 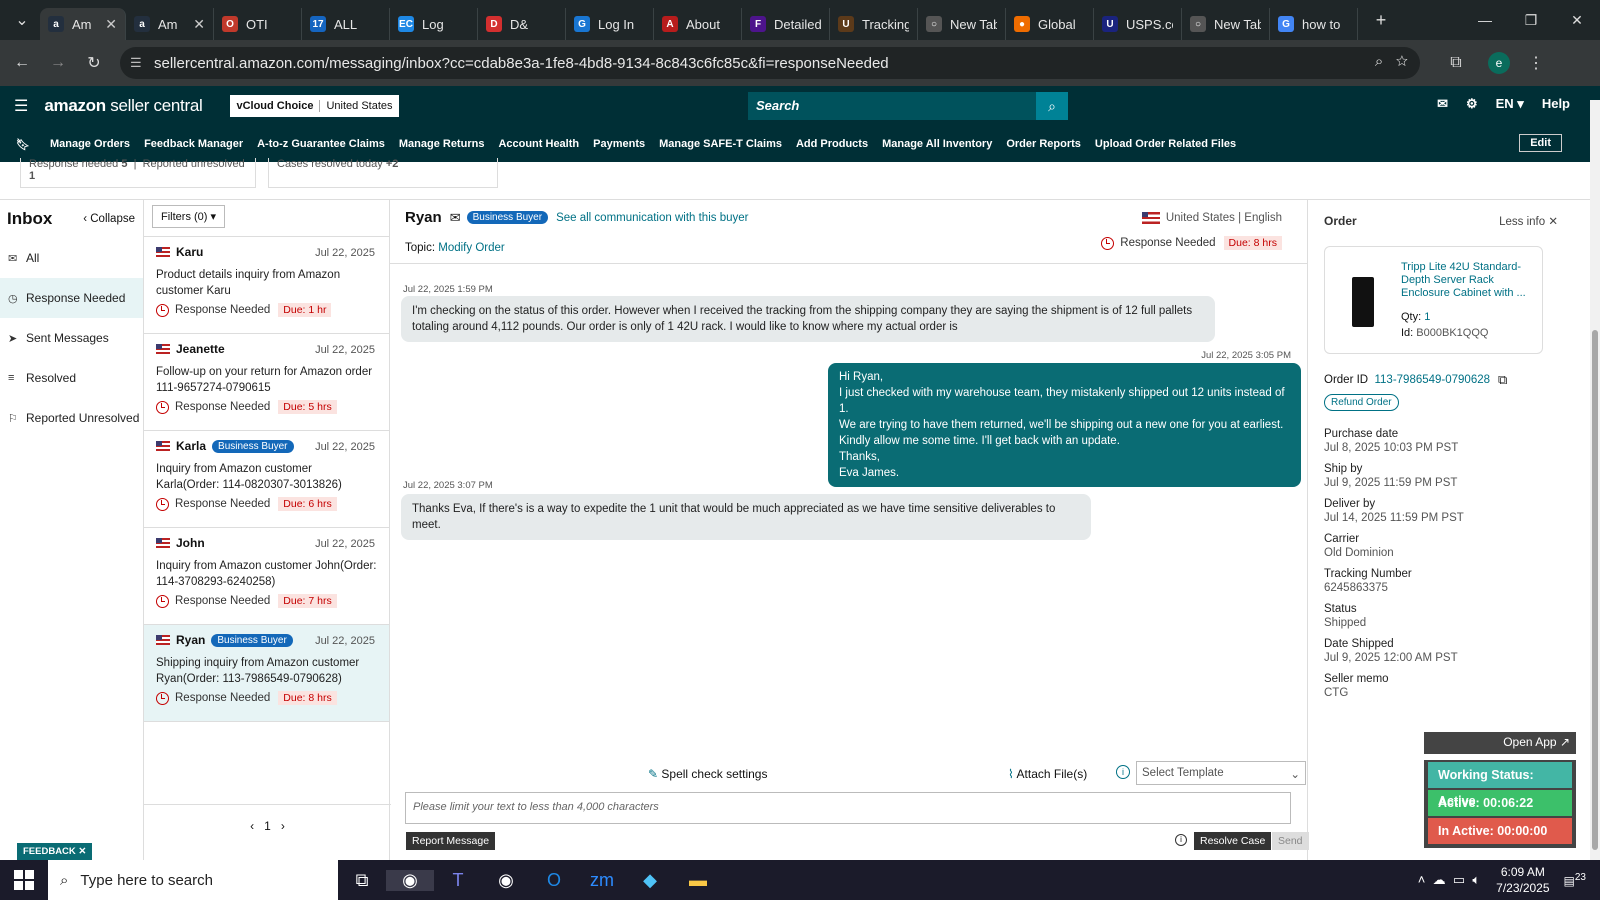 I want to click on gear-icon: ⚙, so click(x=1472, y=104).